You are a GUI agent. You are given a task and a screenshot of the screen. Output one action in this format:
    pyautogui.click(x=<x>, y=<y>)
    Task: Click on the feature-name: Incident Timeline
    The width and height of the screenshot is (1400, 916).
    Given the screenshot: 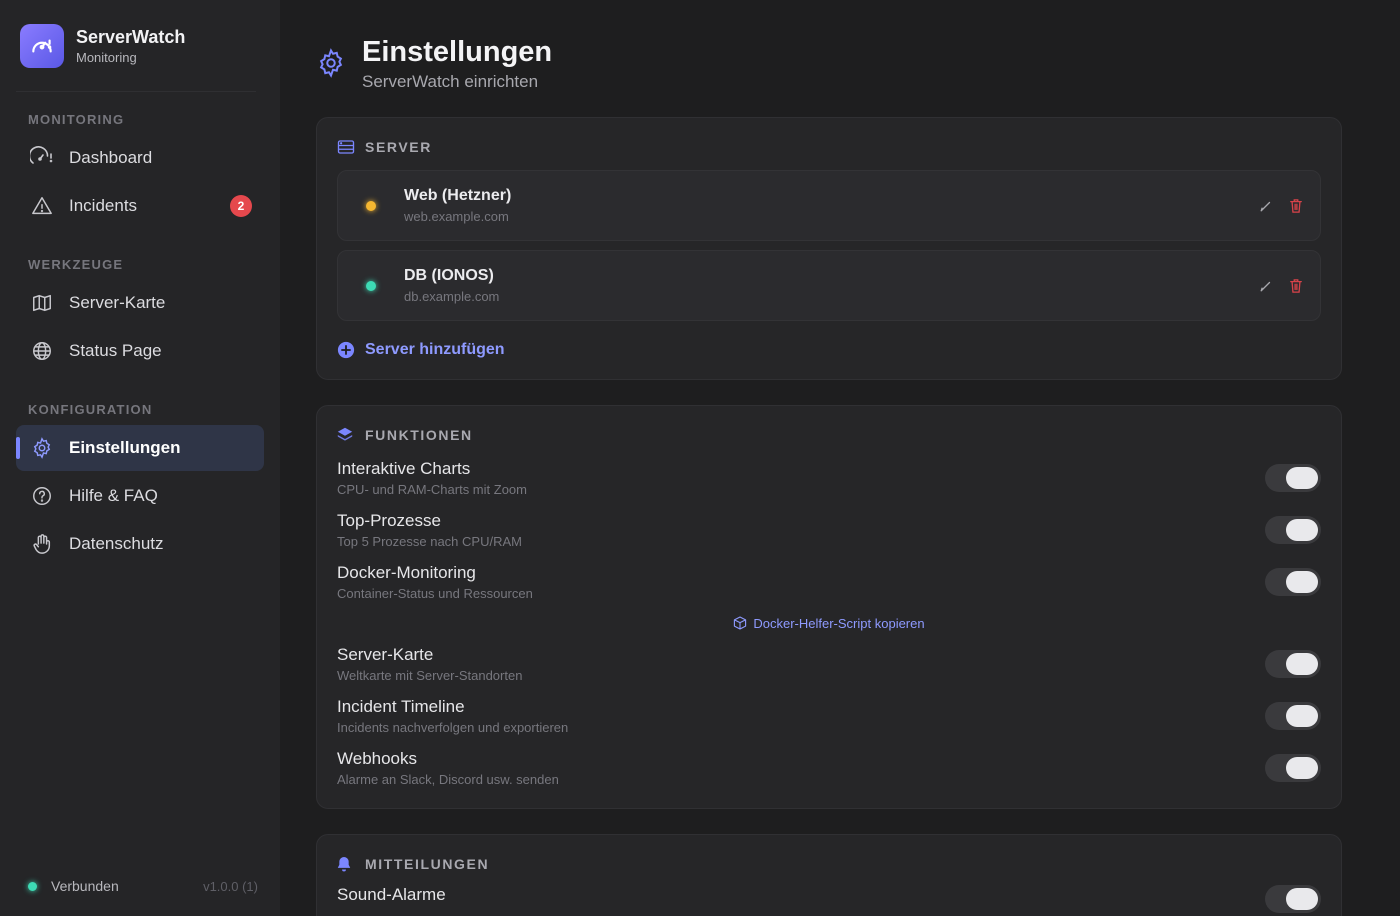 What is the action you would take?
    pyautogui.click(x=401, y=706)
    